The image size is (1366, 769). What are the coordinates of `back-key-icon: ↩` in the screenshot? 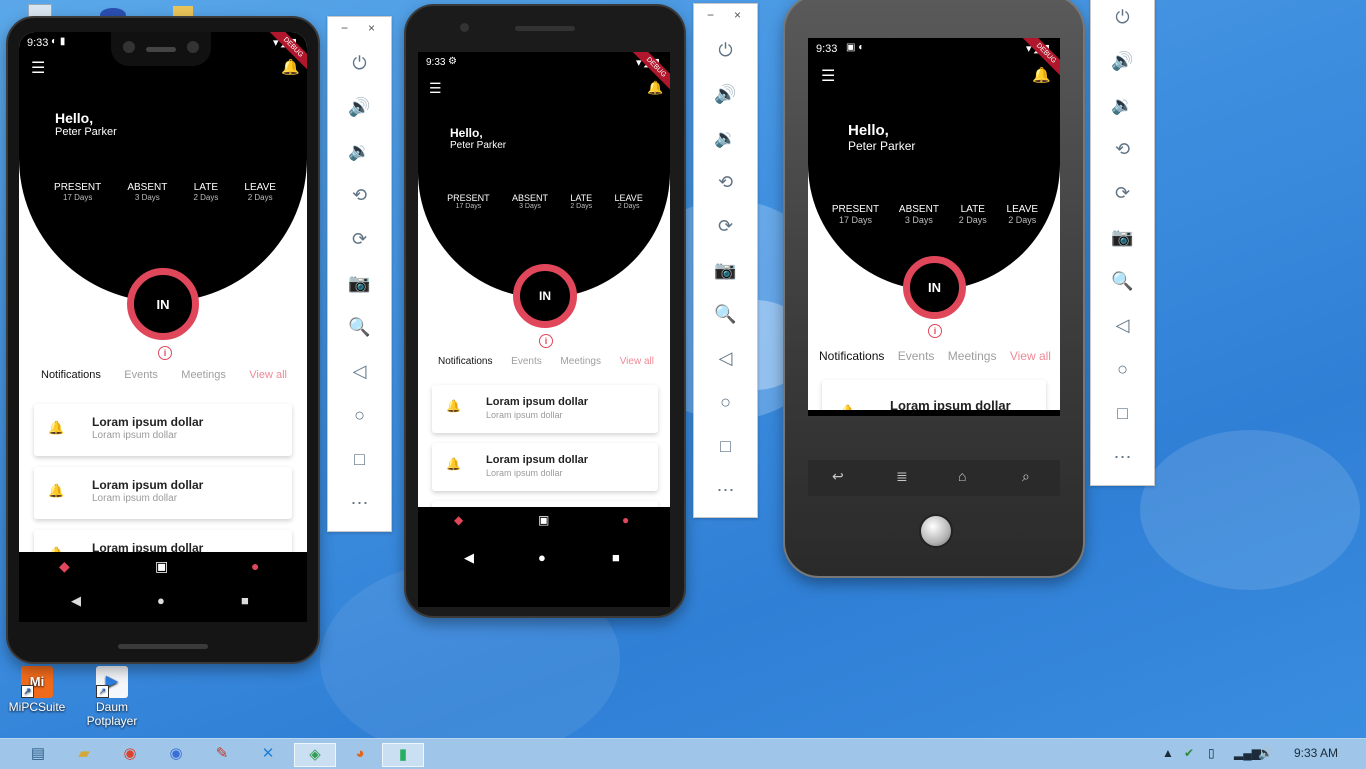 It's located at (838, 476).